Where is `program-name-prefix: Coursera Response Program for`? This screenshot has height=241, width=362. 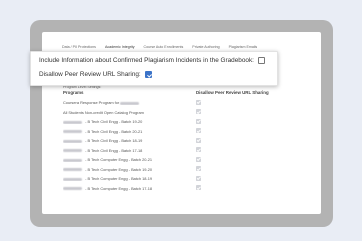
program-name-prefix: Coursera Response Program for is located at coordinates (92, 103).